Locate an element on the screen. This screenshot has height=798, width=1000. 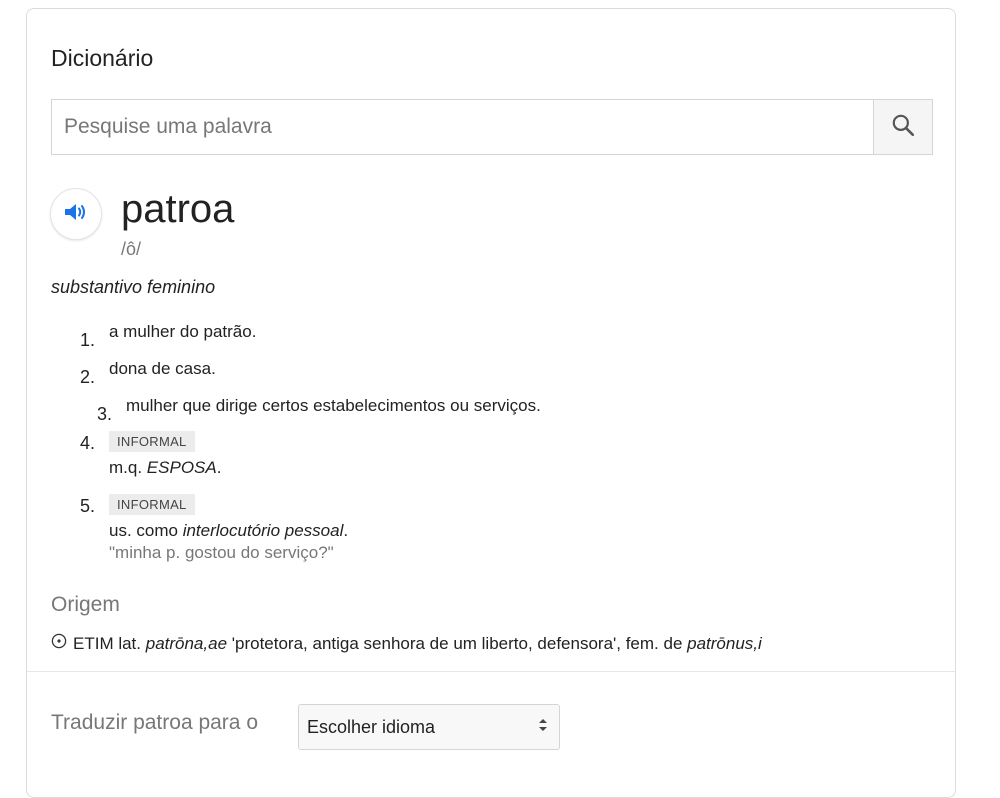
definition-emphasis: interlocutório pessoal is located at coordinates (263, 530).